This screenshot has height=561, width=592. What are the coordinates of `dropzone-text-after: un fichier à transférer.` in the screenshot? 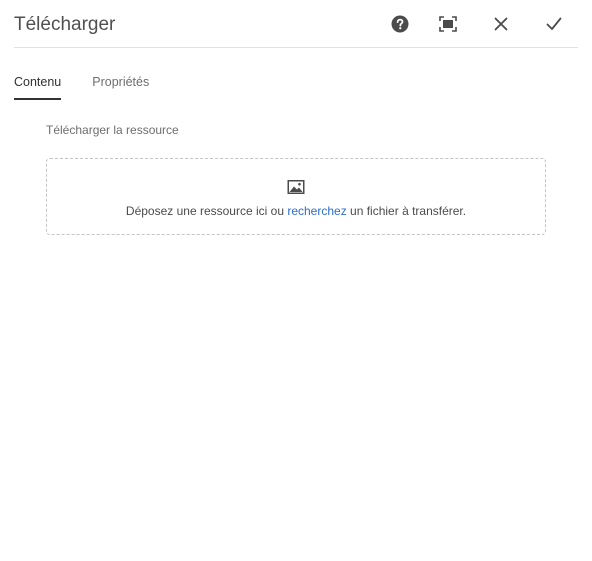 It's located at (406, 211).